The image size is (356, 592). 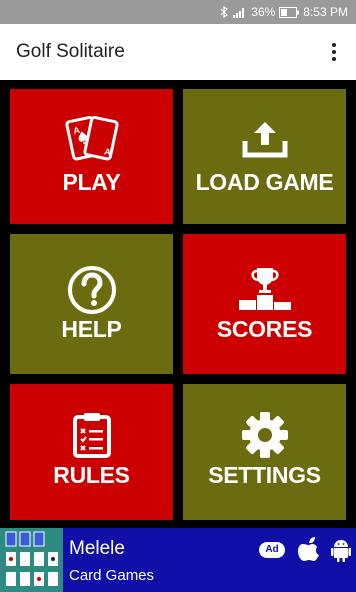 What do you see at coordinates (112, 575) in the screenshot?
I see `ad-subtitle: Card Games` at bounding box center [112, 575].